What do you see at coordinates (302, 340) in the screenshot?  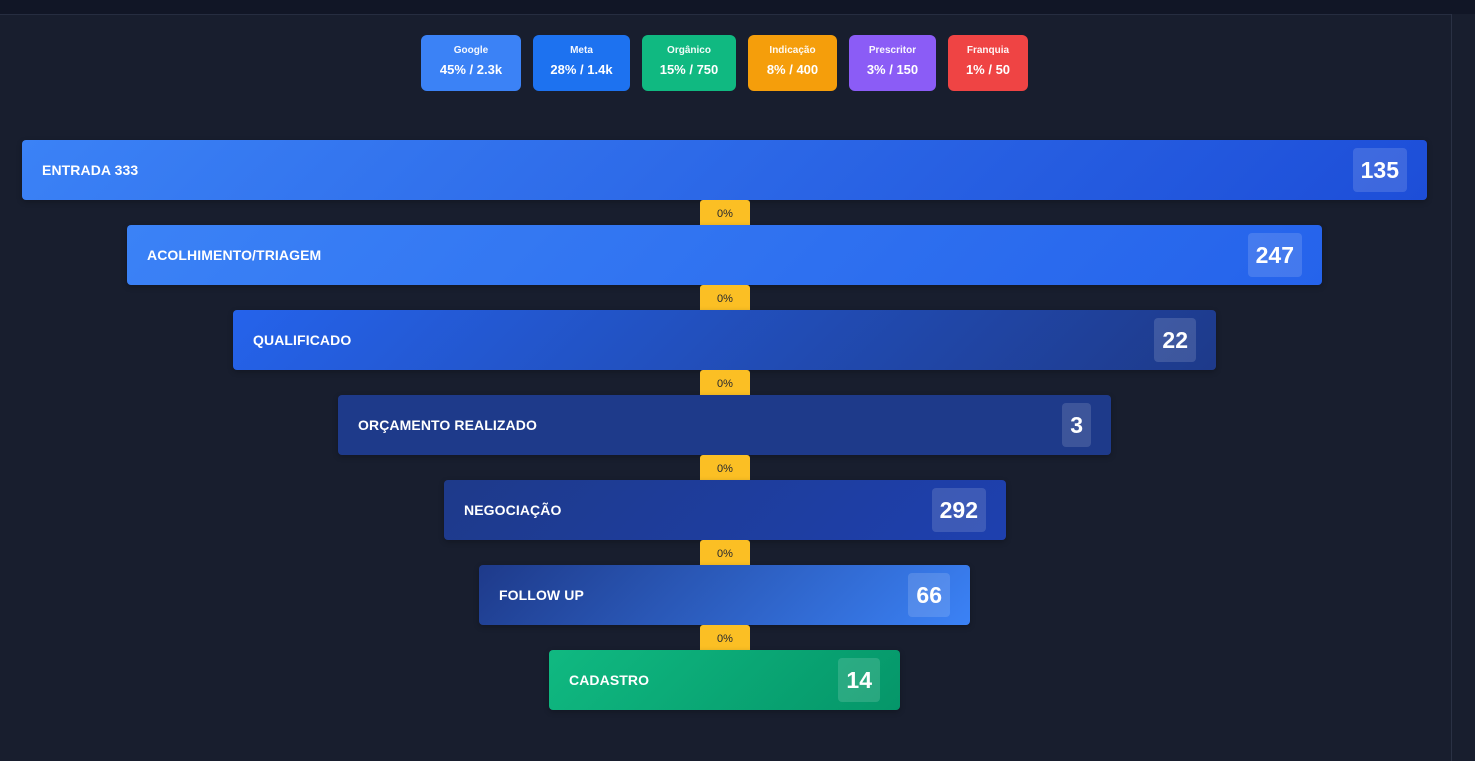 I see `stage-label: QUALIFICADO` at bounding box center [302, 340].